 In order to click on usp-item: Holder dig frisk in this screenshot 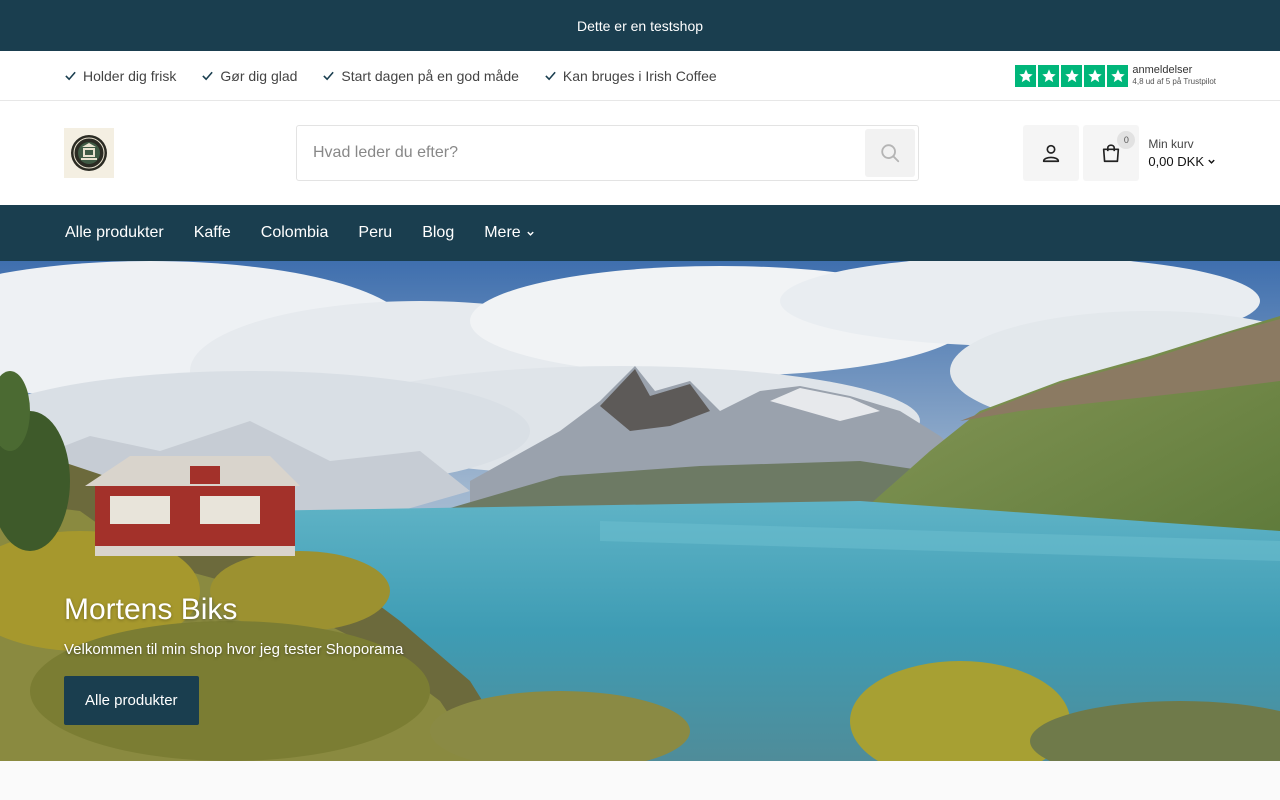, I will do `click(120, 76)`.